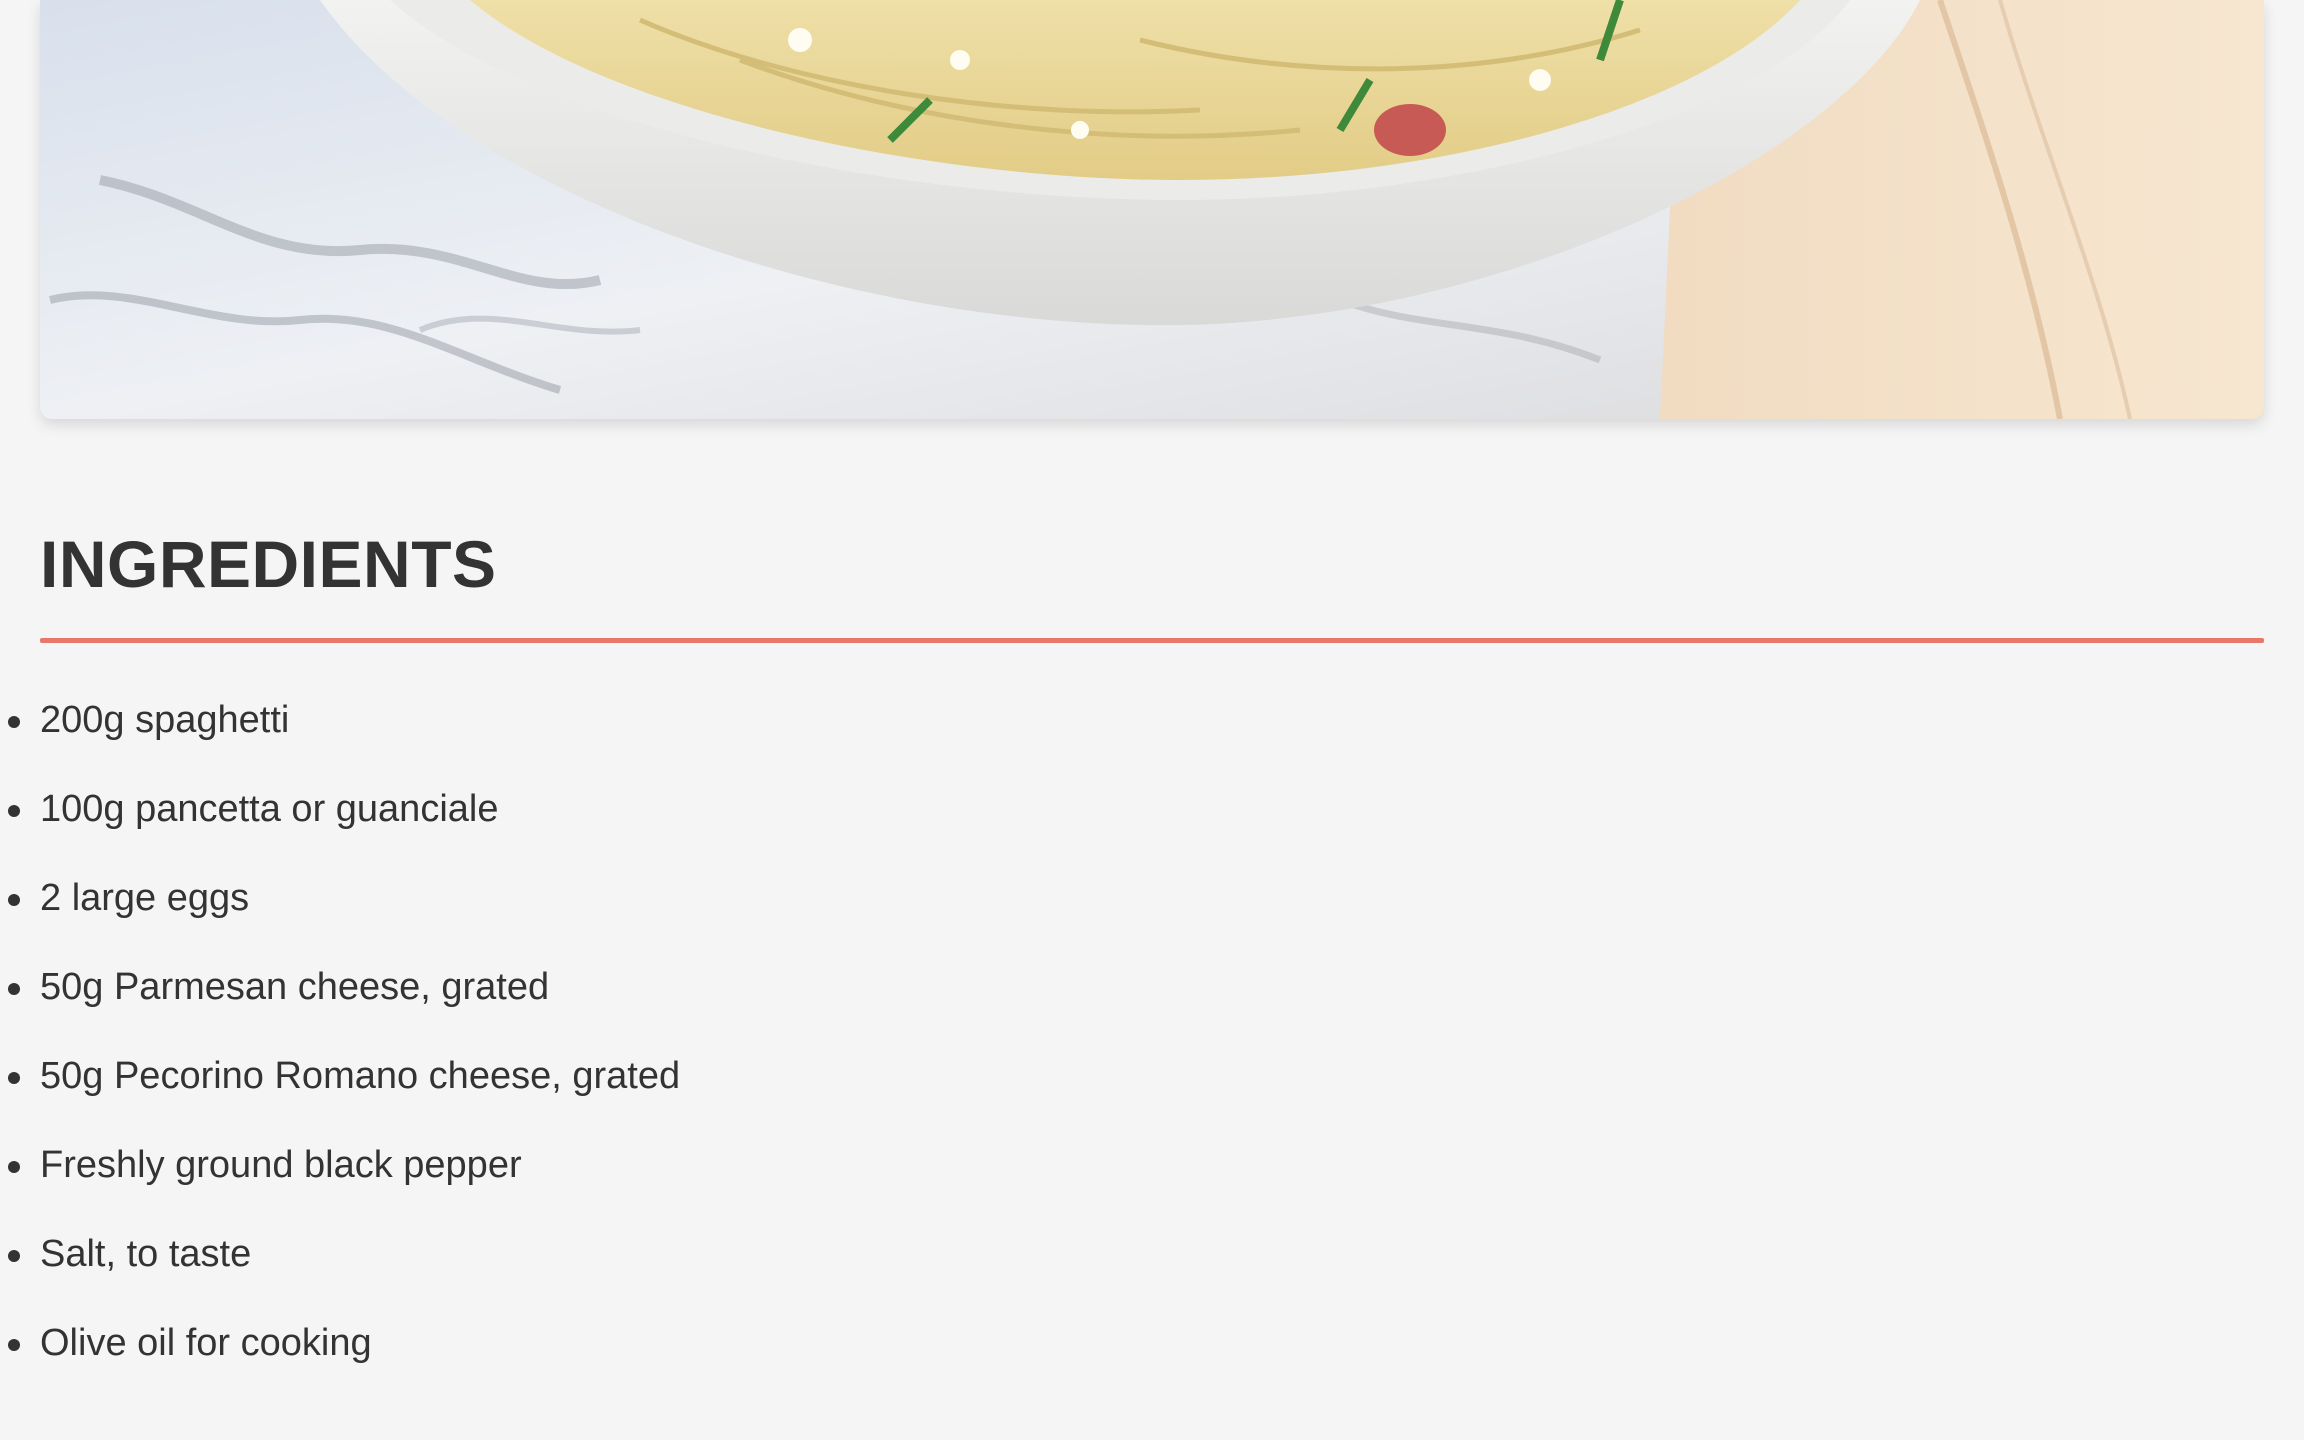 The height and width of the screenshot is (1440, 2304). Describe the element at coordinates (165, 720) in the screenshot. I see `ingredient-text: 200g spaghetti` at that location.